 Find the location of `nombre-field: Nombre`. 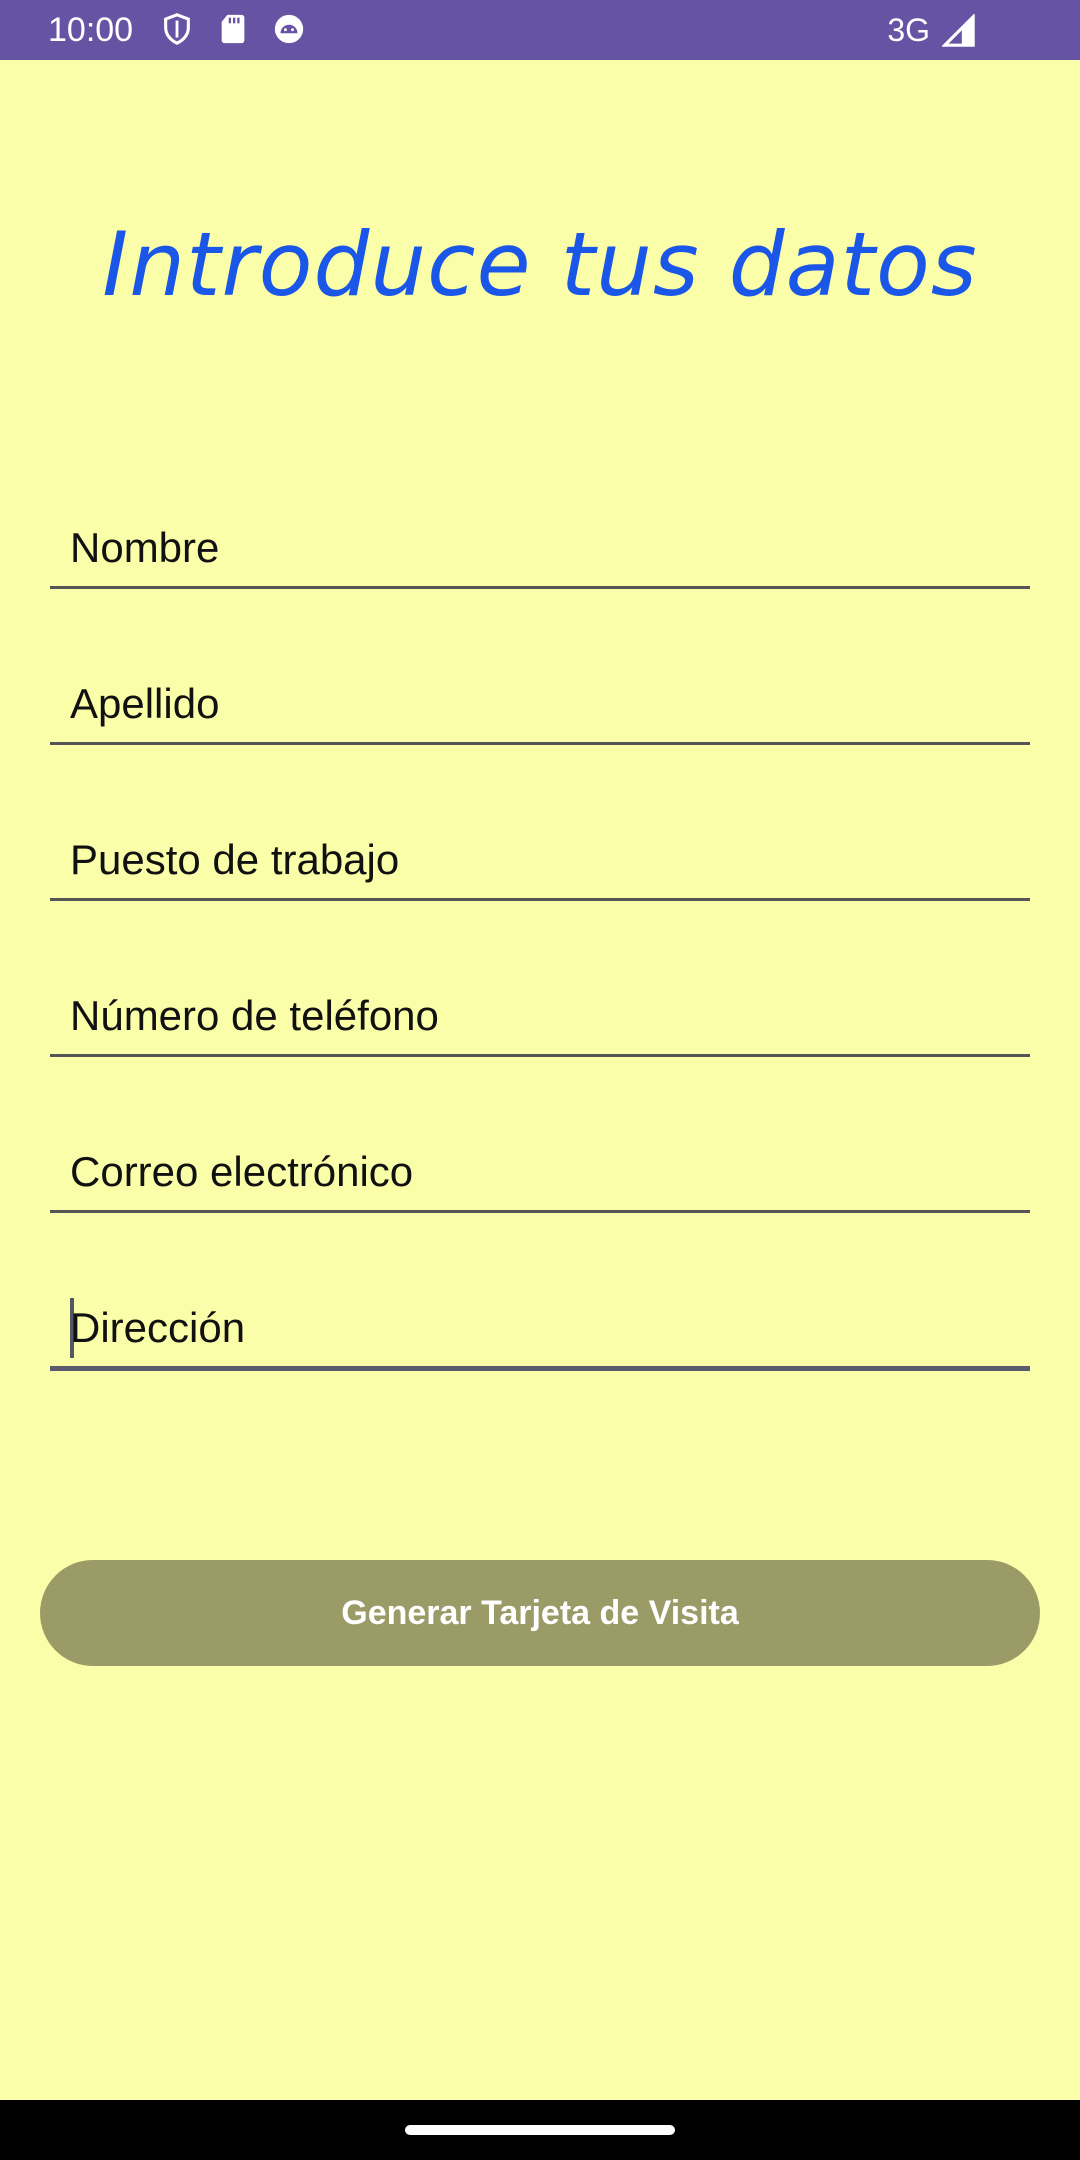

nombre-field: Nombre is located at coordinates (540, 547).